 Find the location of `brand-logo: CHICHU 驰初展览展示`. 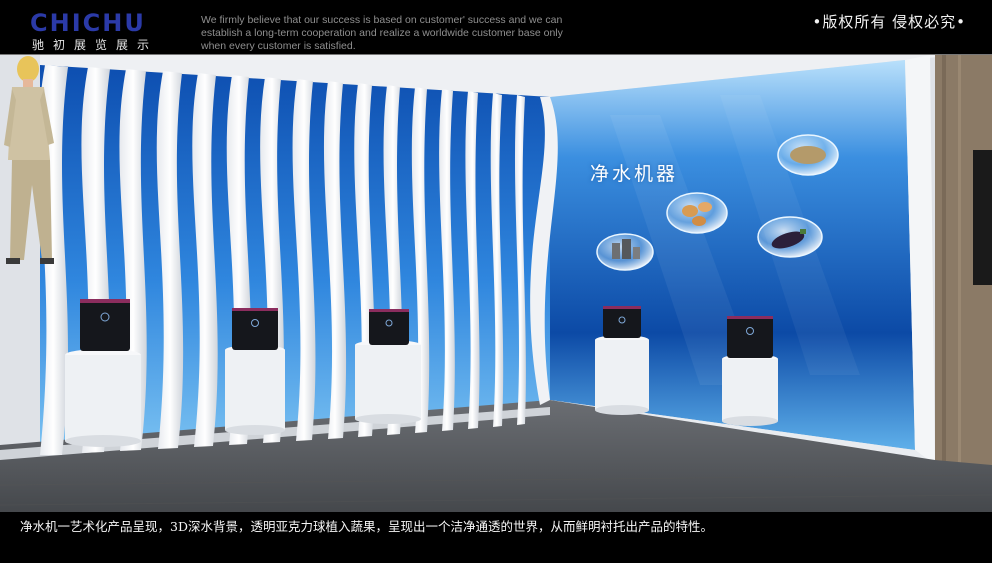

brand-logo: CHICHU 驰初展览展示 is located at coordinates (112, 30).